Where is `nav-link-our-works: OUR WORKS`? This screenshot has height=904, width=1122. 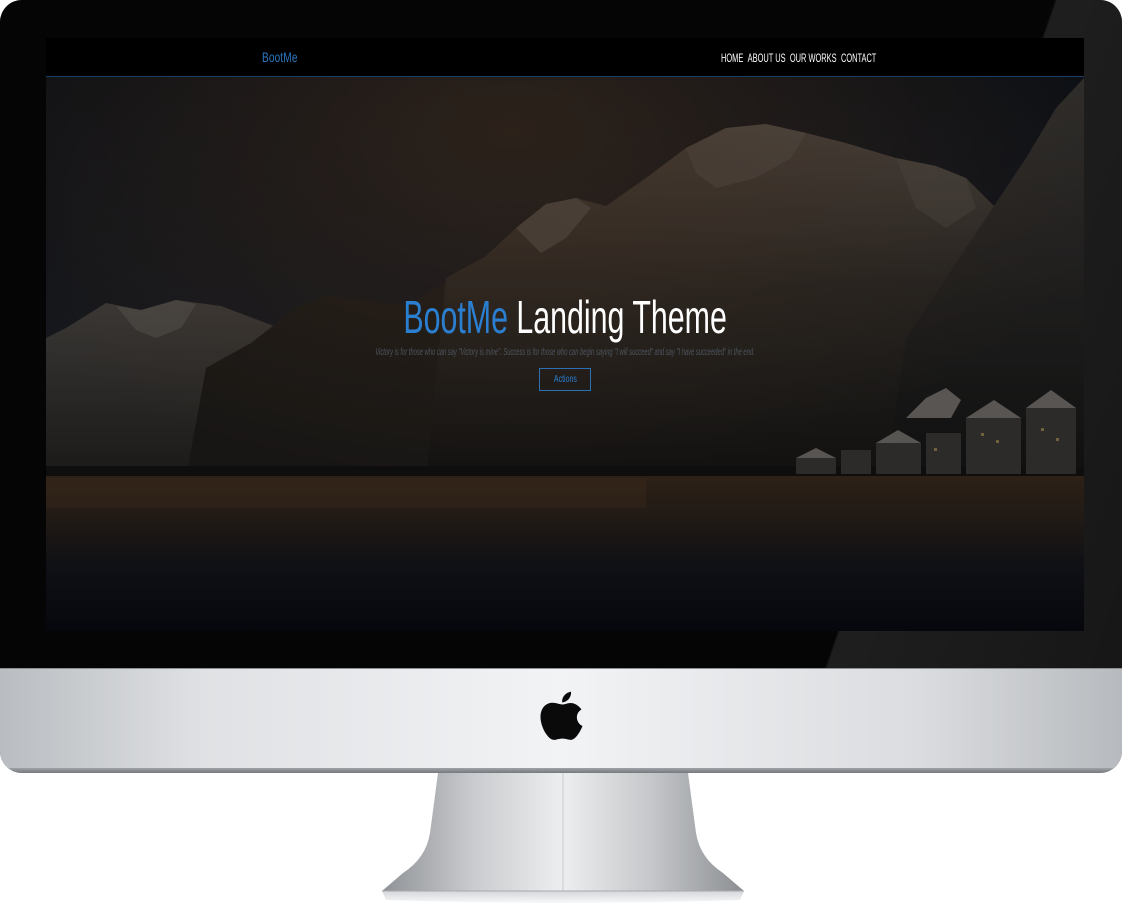
nav-link-our-works: OUR WORKS is located at coordinates (813, 58).